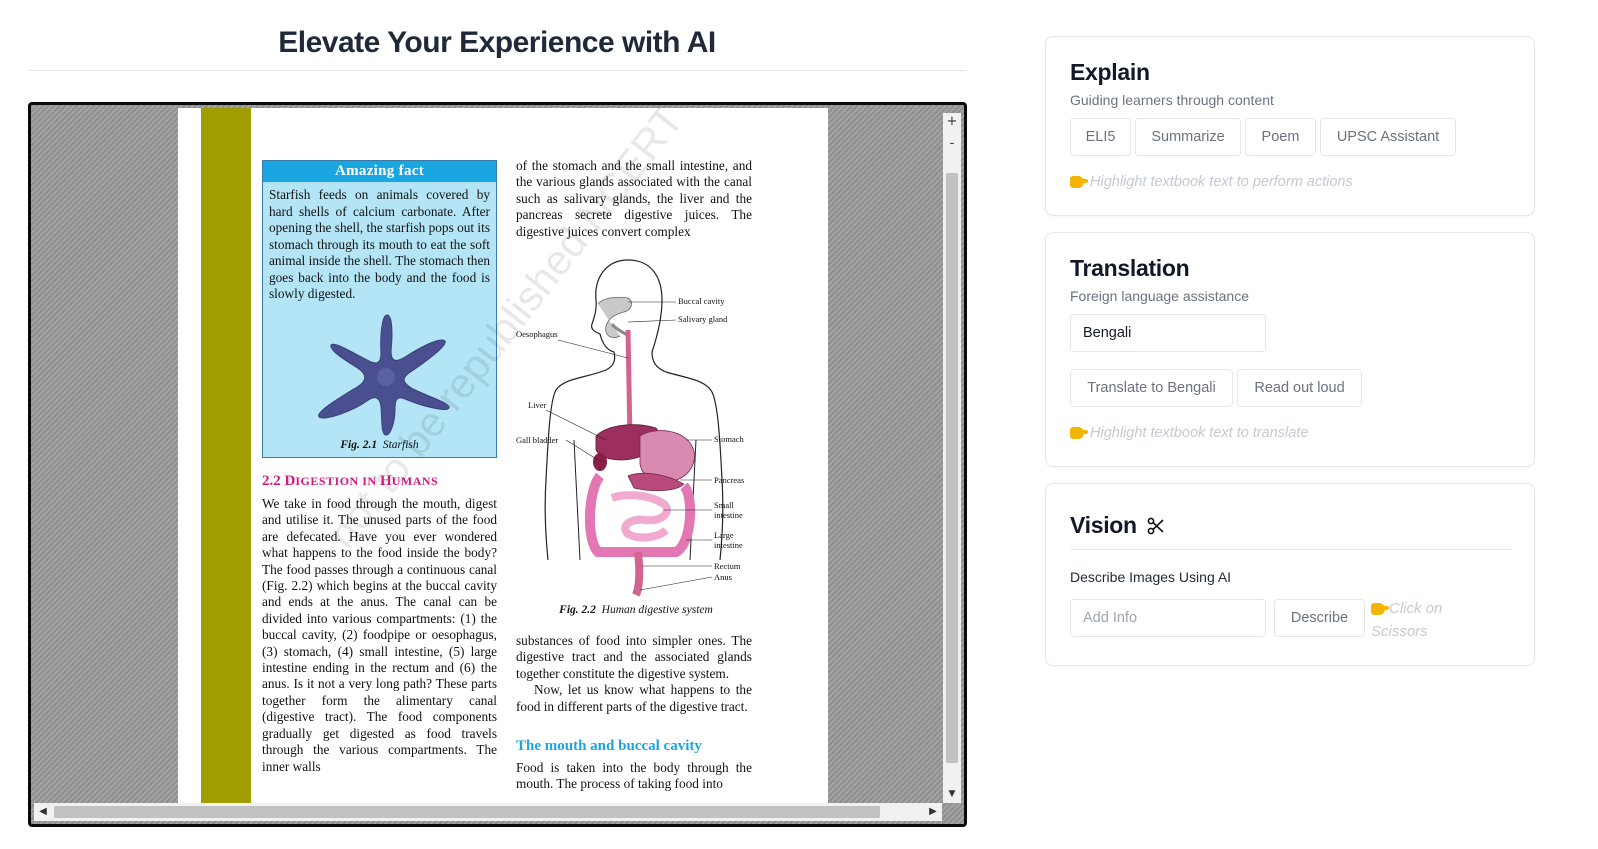 The image size is (1598, 849). I want to click on upsc-assistant-button: UPSC Assistant, so click(1388, 137).